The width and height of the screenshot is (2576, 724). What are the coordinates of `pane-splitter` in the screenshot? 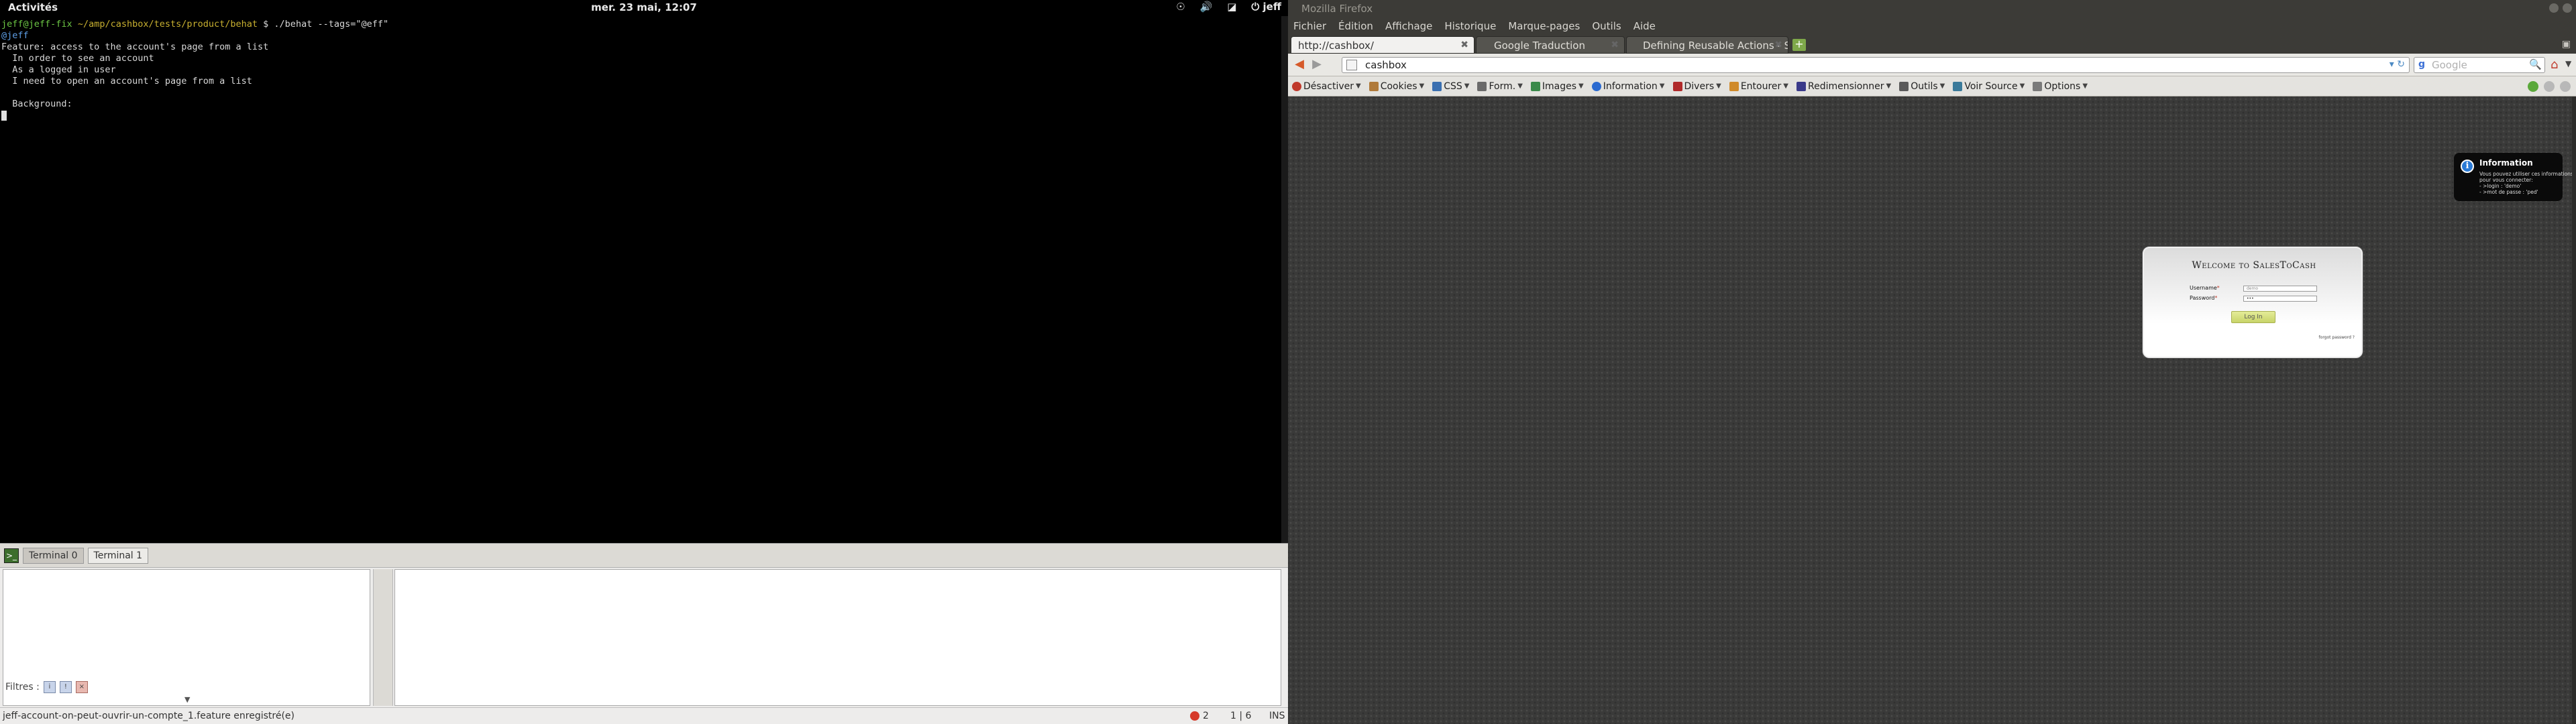 It's located at (383, 637).